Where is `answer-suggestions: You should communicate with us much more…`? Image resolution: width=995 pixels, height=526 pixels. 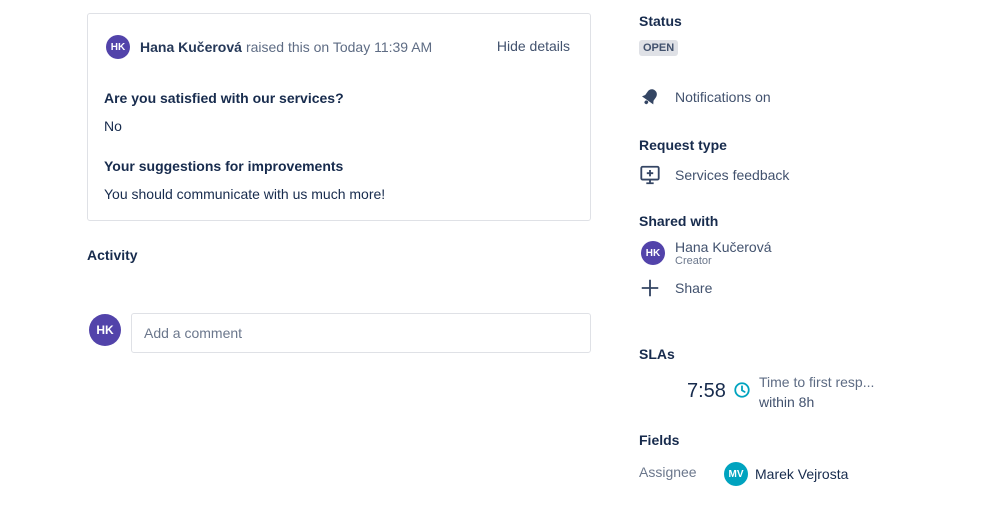
answer-suggestions: You should communicate with us much more… is located at coordinates (245, 194).